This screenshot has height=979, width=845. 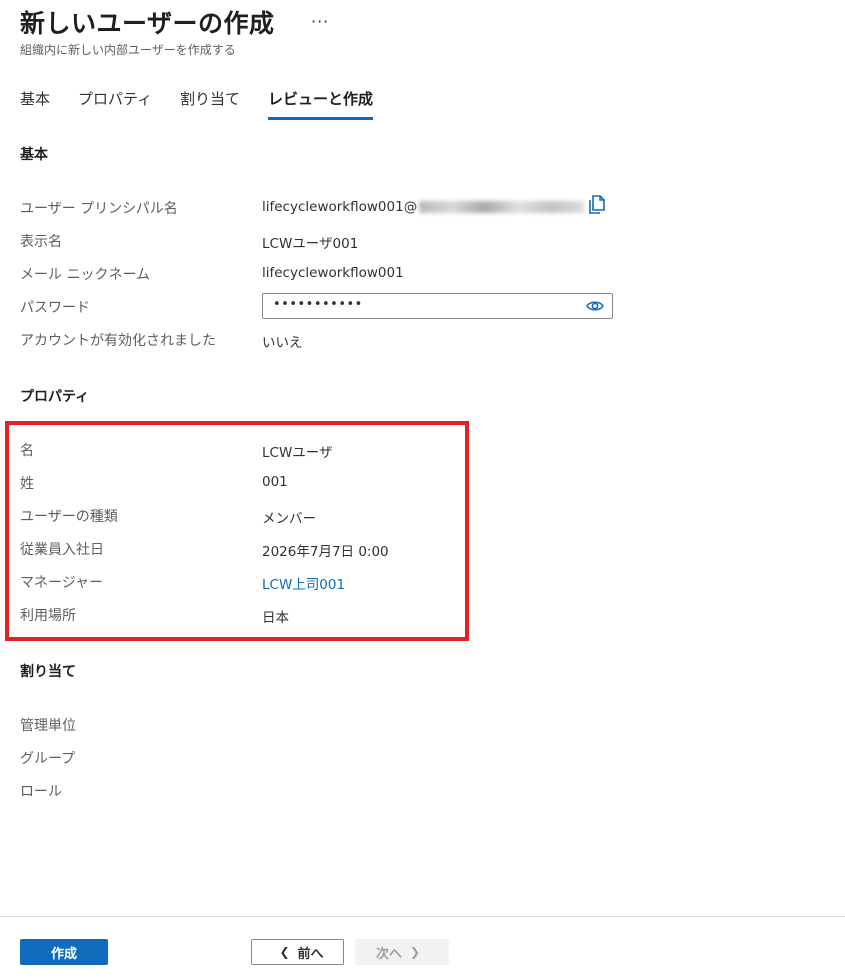 What do you see at coordinates (333, 273) in the screenshot?
I see `mail-nickname-value: lifecycleworkflow001` at bounding box center [333, 273].